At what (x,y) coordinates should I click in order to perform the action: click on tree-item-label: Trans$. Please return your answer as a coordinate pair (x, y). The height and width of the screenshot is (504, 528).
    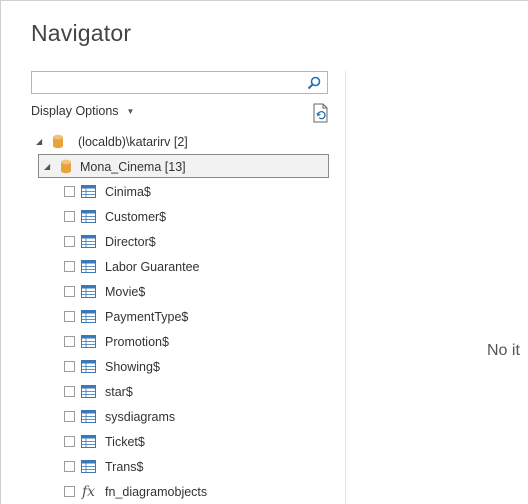
    Looking at the image, I should click on (124, 466).